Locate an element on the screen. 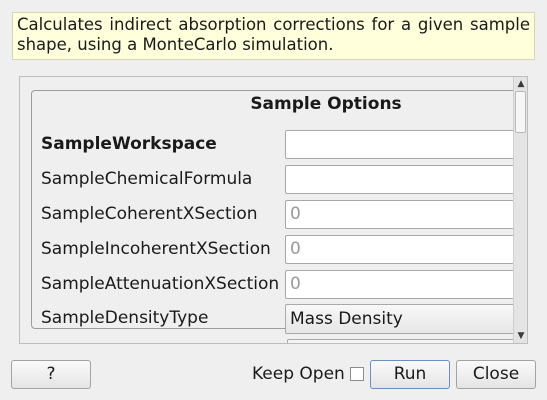 Image resolution: width=547 pixels, height=400 pixels. sample-chemical-formula-row: SampleChemicalFormula is located at coordinates (278, 180).